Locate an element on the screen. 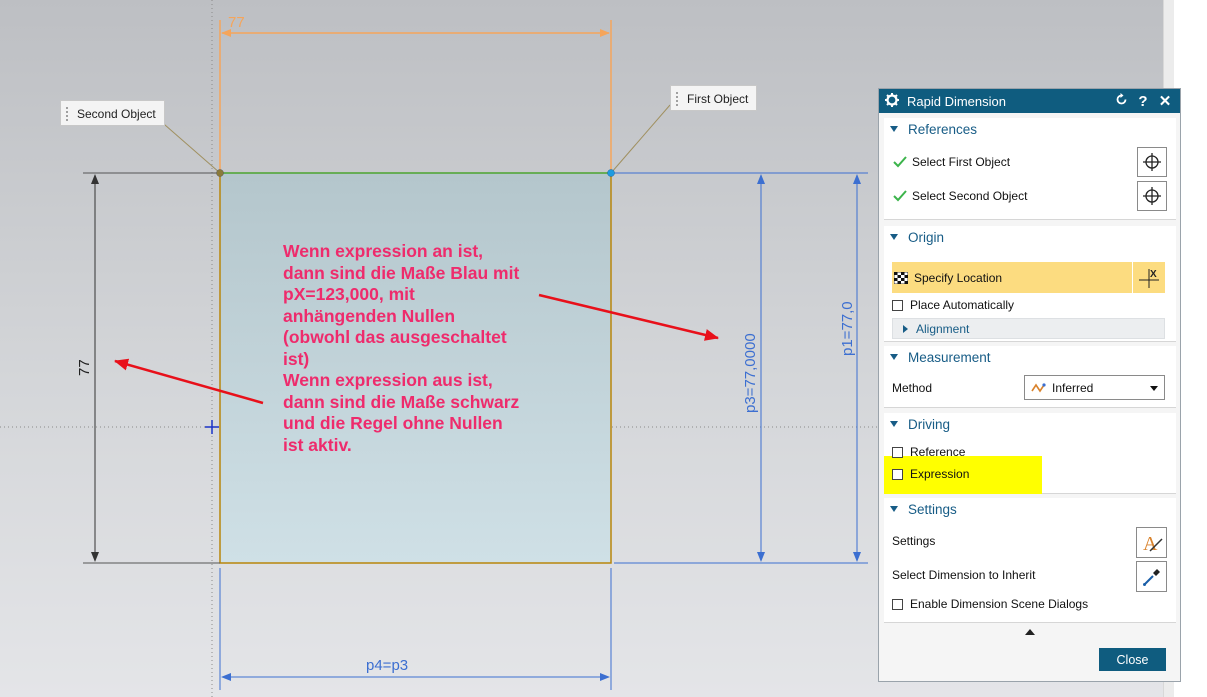 The height and width of the screenshot is (697, 1207). origin-header: Origin is located at coordinates (1030, 237).